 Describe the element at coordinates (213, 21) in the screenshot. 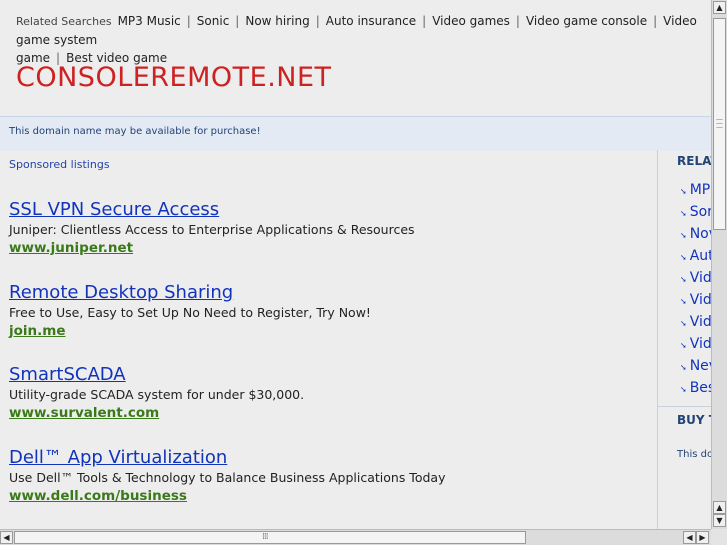

I see `related-search-link: Sonic` at that location.